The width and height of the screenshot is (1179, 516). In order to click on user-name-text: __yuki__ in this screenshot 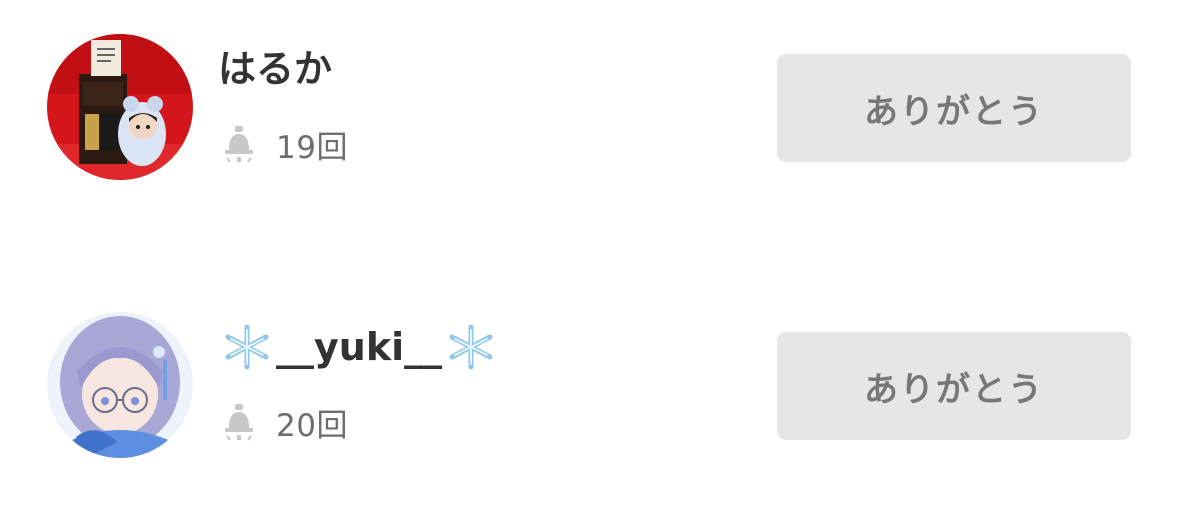, I will do `click(359, 347)`.